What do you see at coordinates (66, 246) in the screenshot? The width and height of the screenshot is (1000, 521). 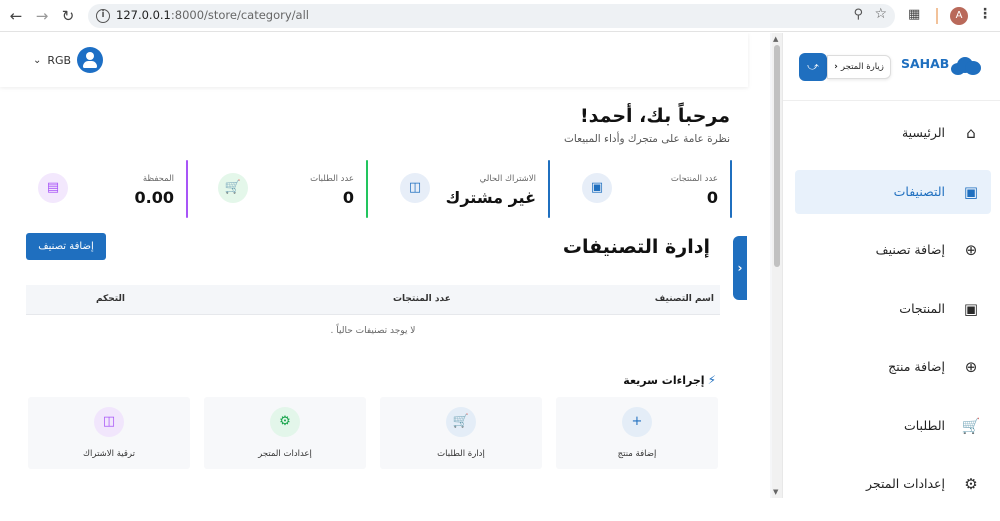 I see `add-category-button: إضافة تصنيف` at bounding box center [66, 246].